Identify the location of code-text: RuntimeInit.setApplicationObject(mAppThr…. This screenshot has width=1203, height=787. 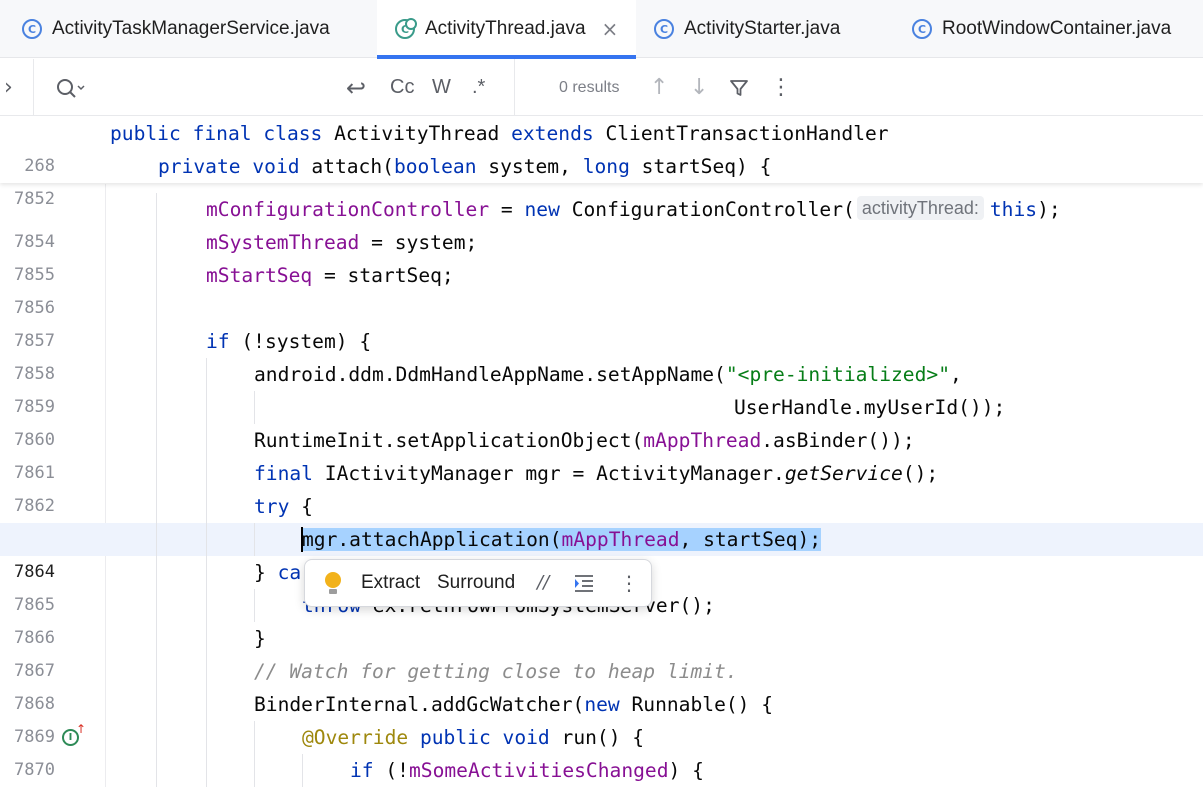
(584, 440).